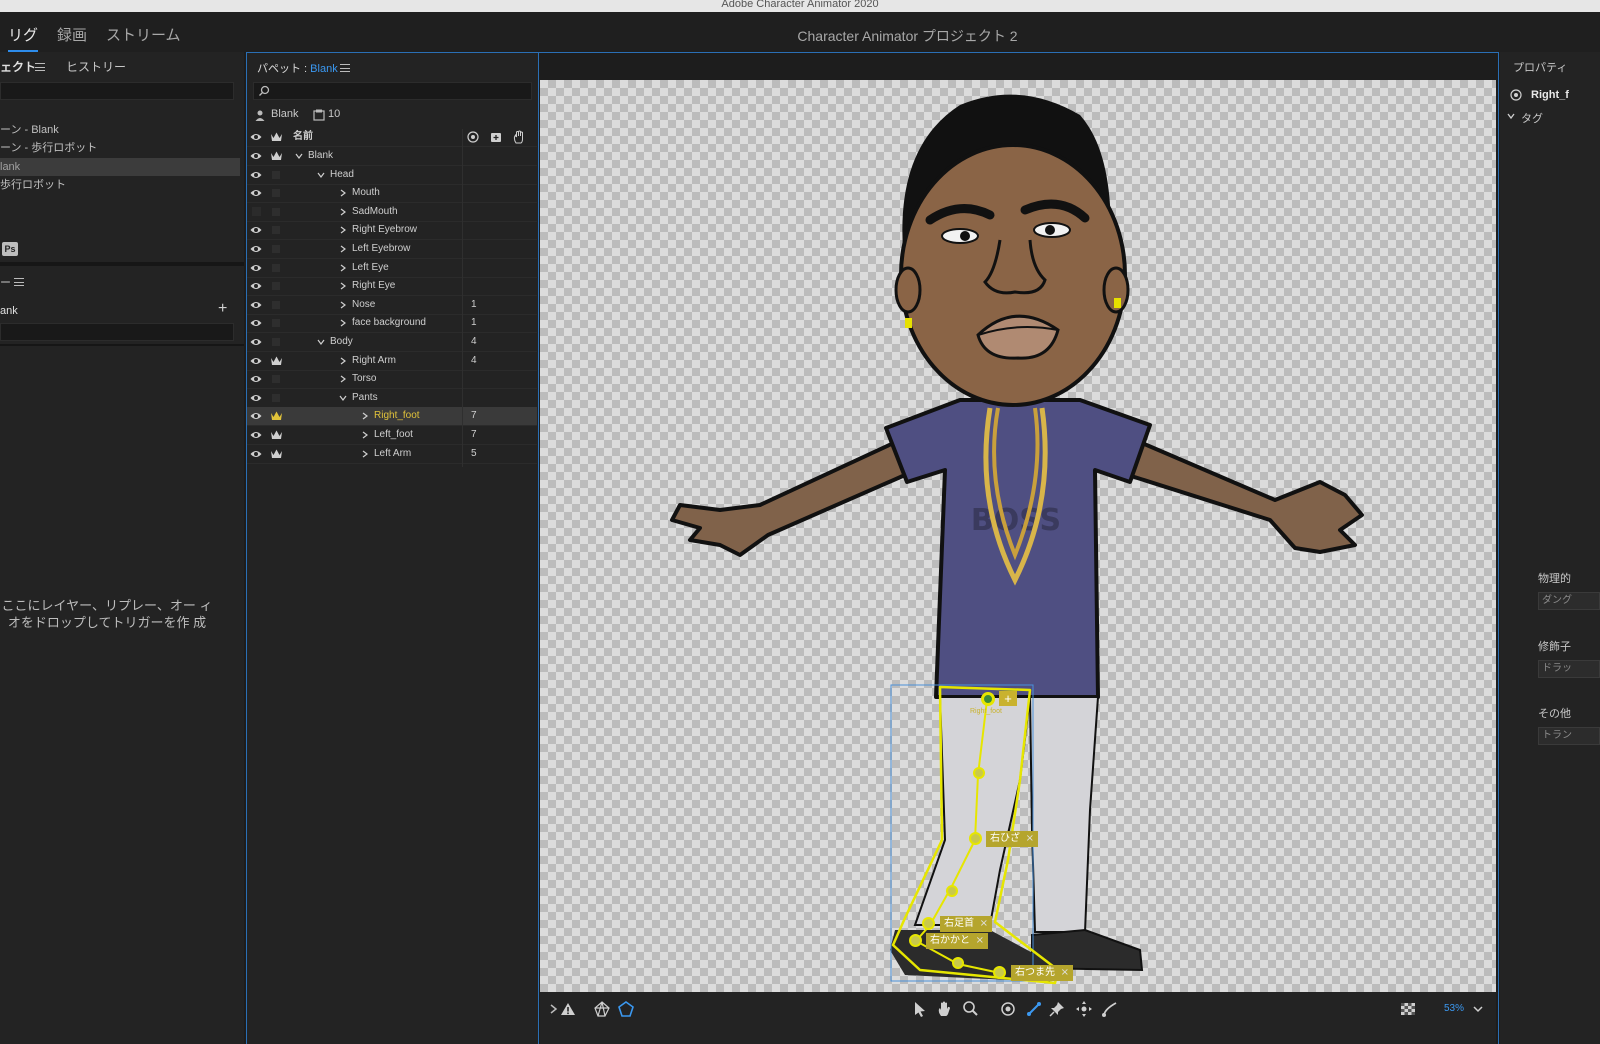  What do you see at coordinates (1569, 669) in the screenshot?
I see `modifier-button: ドラッ` at bounding box center [1569, 669].